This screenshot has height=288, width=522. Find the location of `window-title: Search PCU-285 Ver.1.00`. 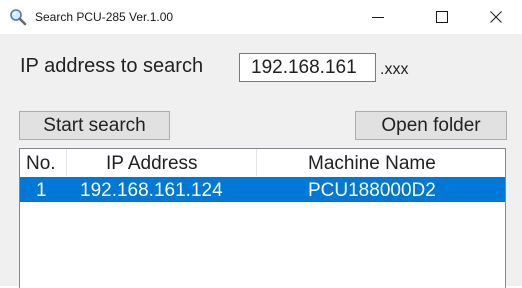

window-title: Search PCU-285 Ver.1.00 is located at coordinates (104, 17).